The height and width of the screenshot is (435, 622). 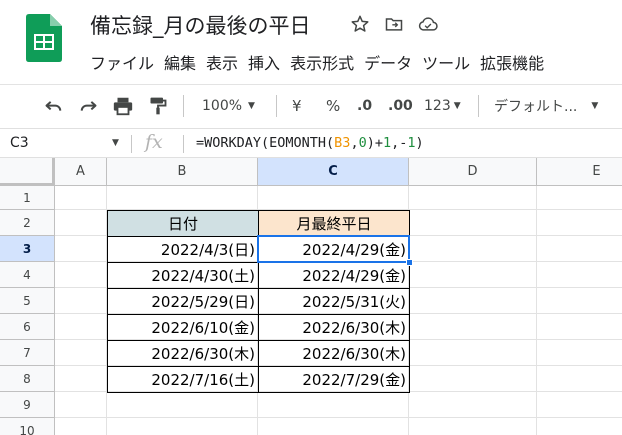 I want to click on zoom-select: 100% ▼, so click(x=228, y=106).